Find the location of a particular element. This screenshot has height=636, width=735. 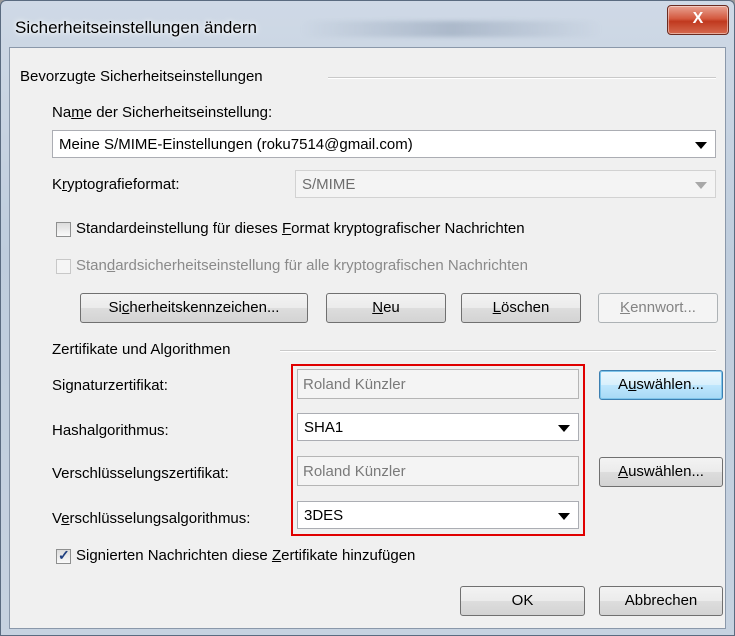

crypto-format-value: S/MIME is located at coordinates (329, 184).